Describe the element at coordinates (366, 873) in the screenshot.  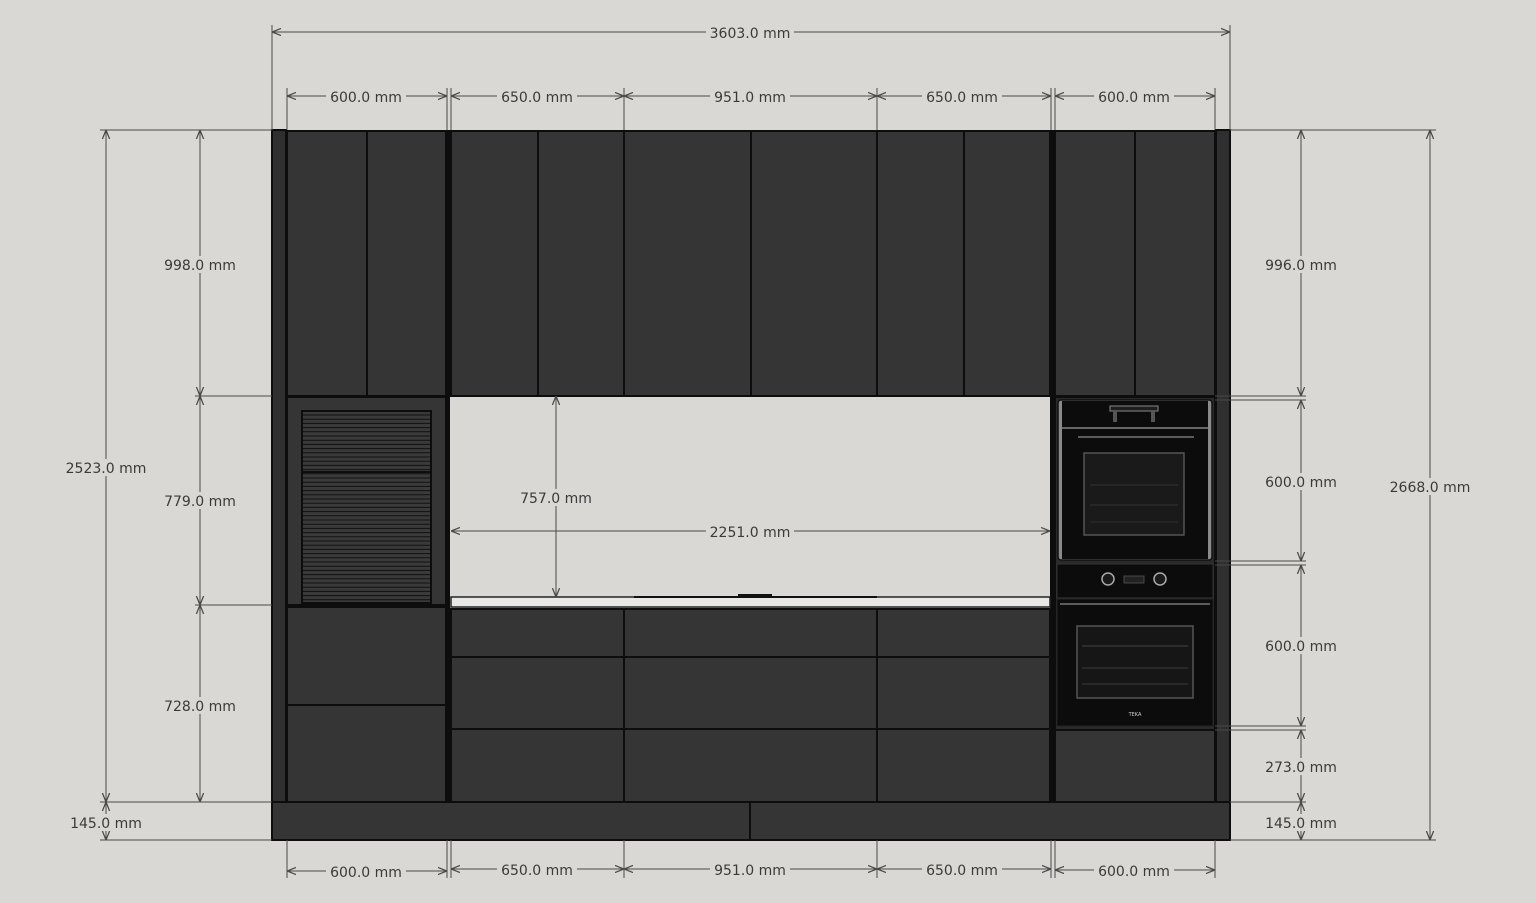
I see `dim-bottom-1: 600.0 mm` at that location.